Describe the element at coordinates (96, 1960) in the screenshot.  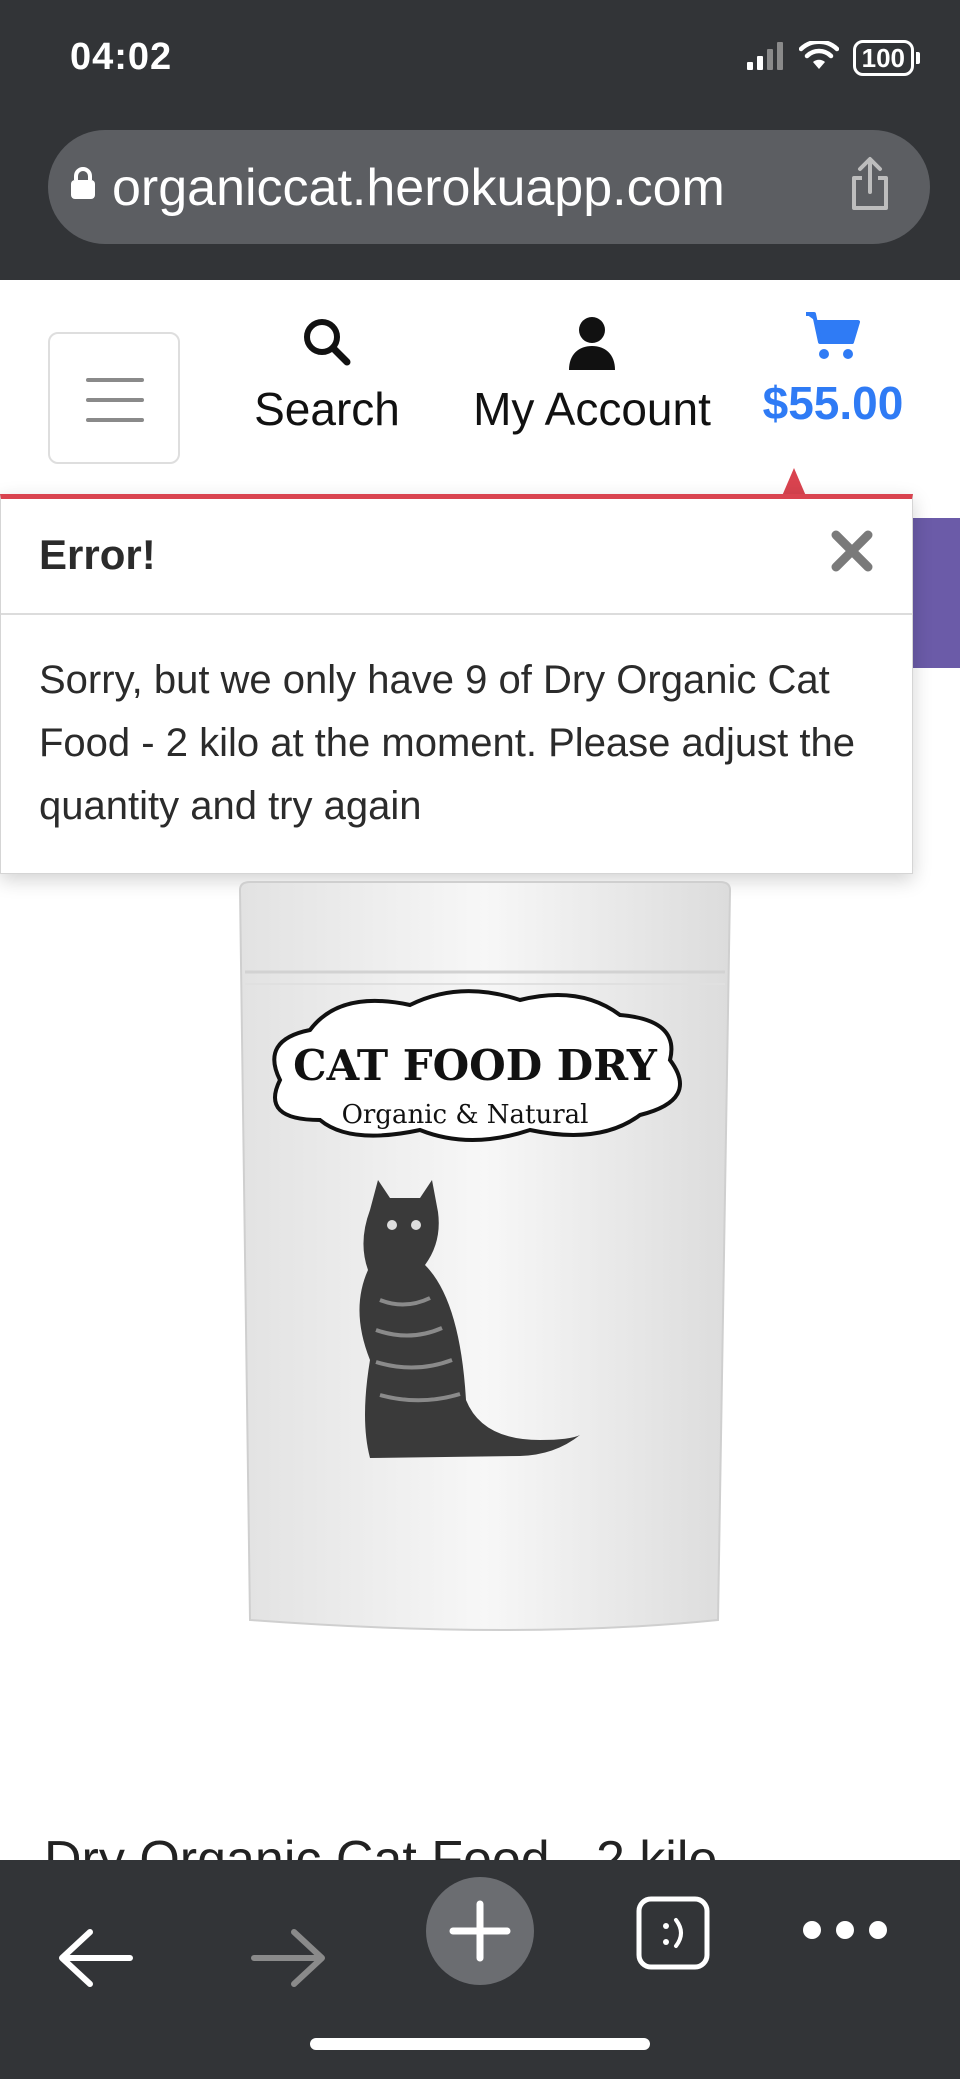
I see `back-icon` at that location.